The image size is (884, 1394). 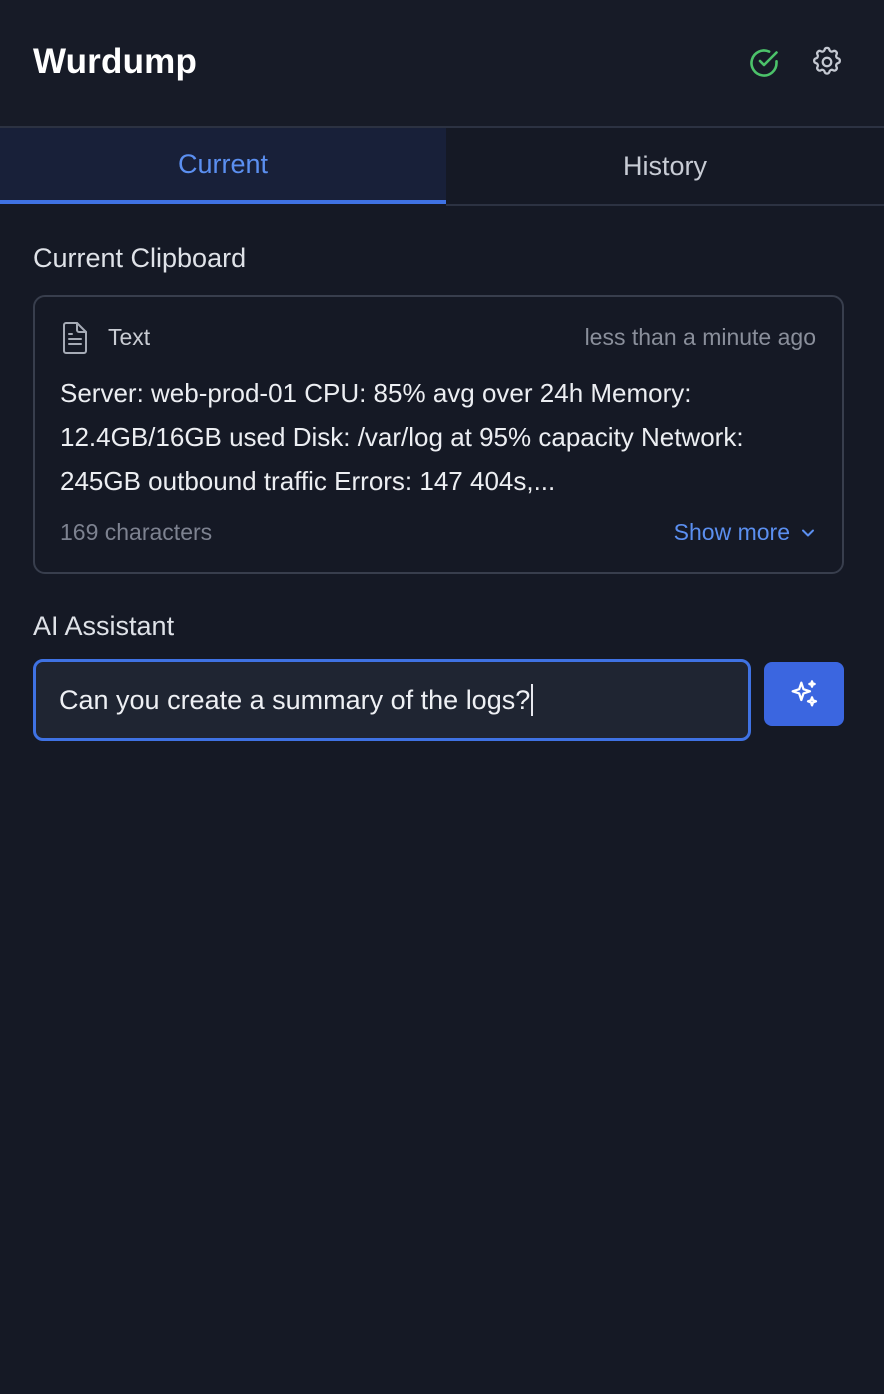 What do you see at coordinates (532, 700) in the screenshot?
I see `text-caret` at bounding box center [532, 700].